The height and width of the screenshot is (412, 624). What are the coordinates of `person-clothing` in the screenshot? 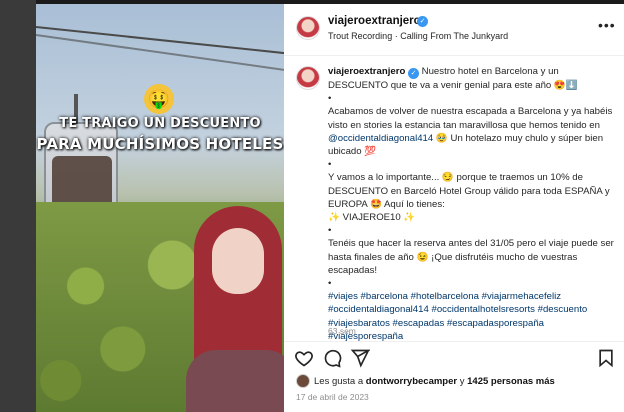 It's located at (235, 381).